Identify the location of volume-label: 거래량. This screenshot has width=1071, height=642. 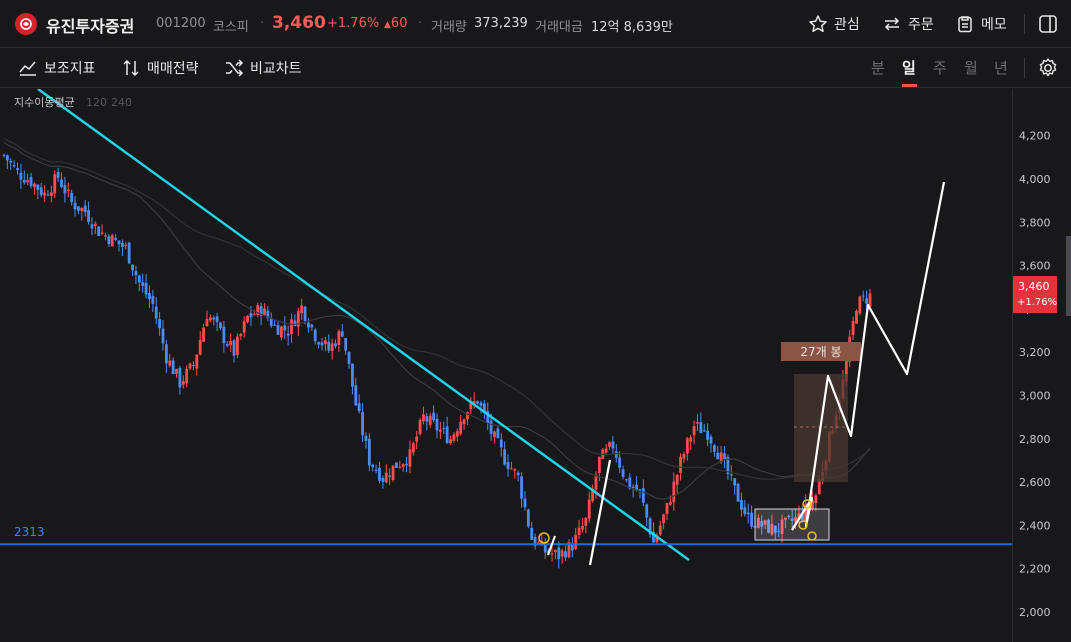
(449, 27).